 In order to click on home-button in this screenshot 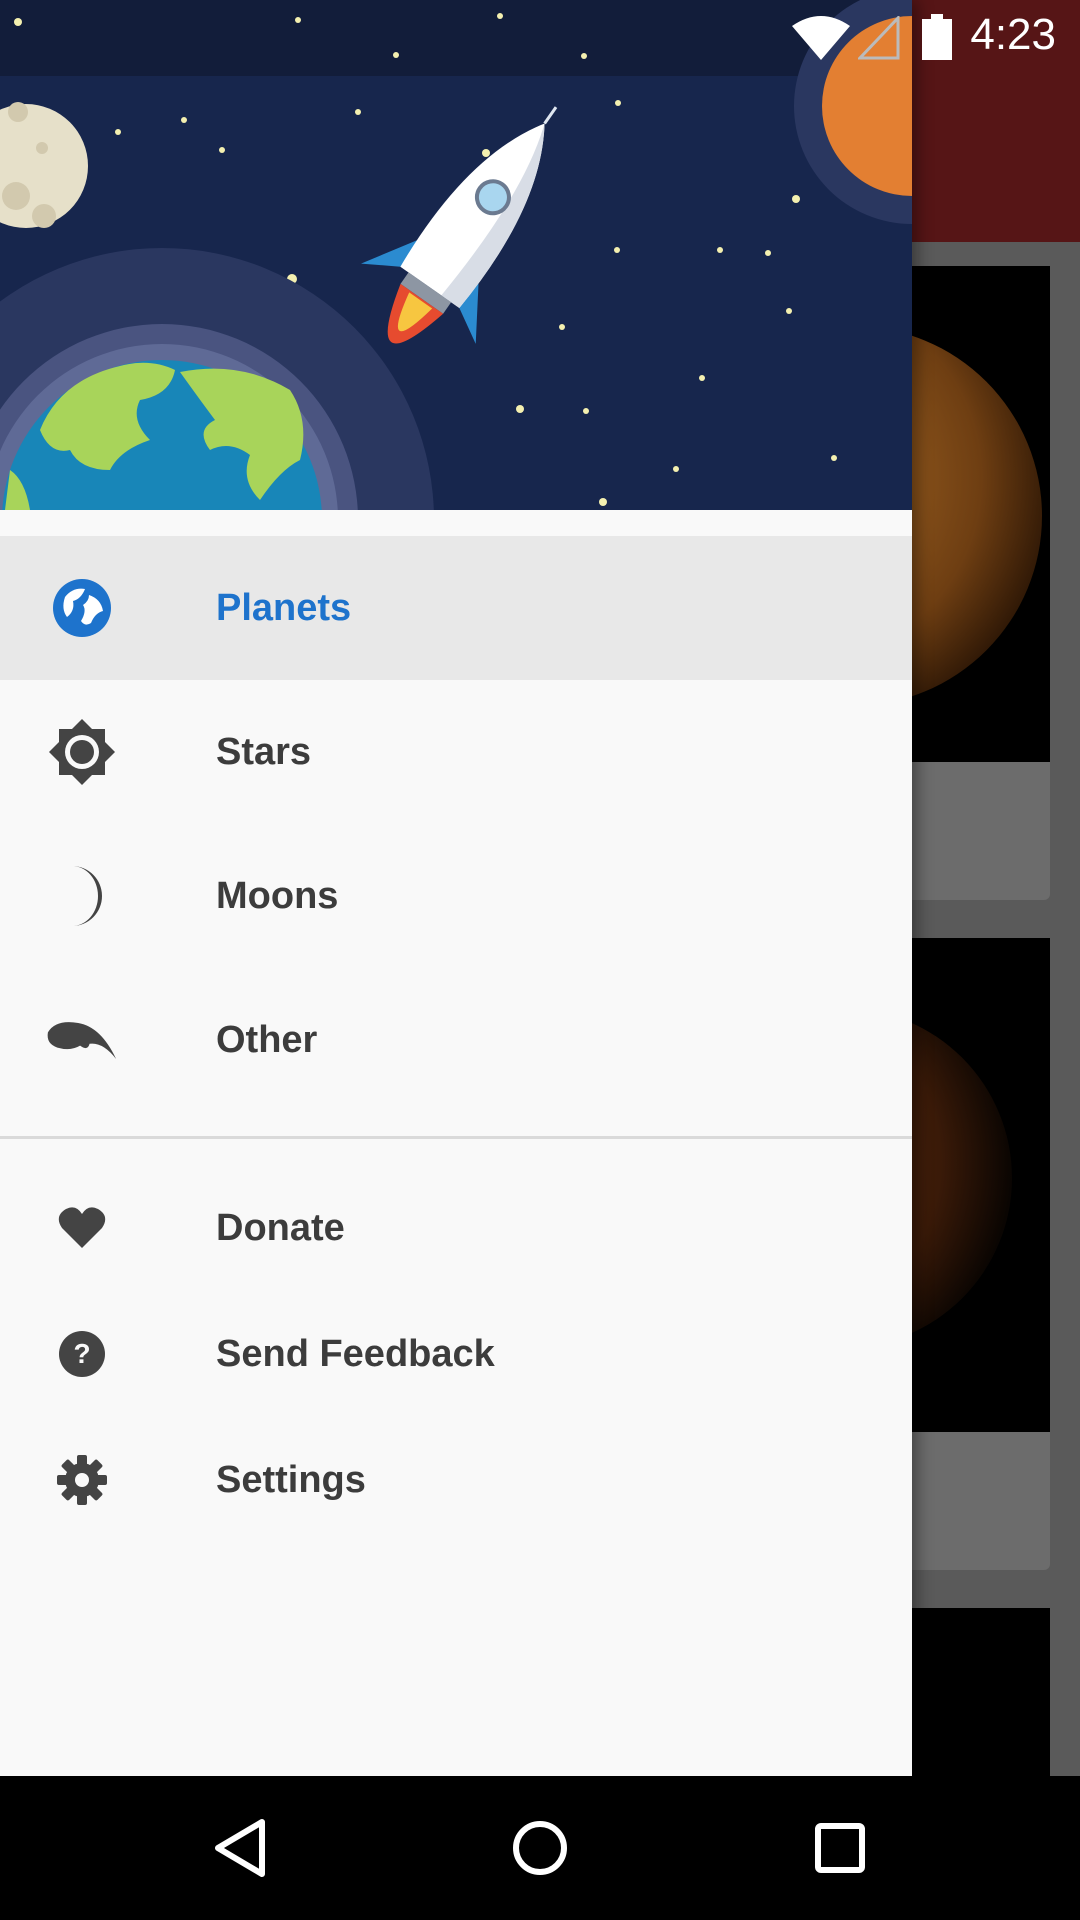, I will do `click(540, 1848)`.